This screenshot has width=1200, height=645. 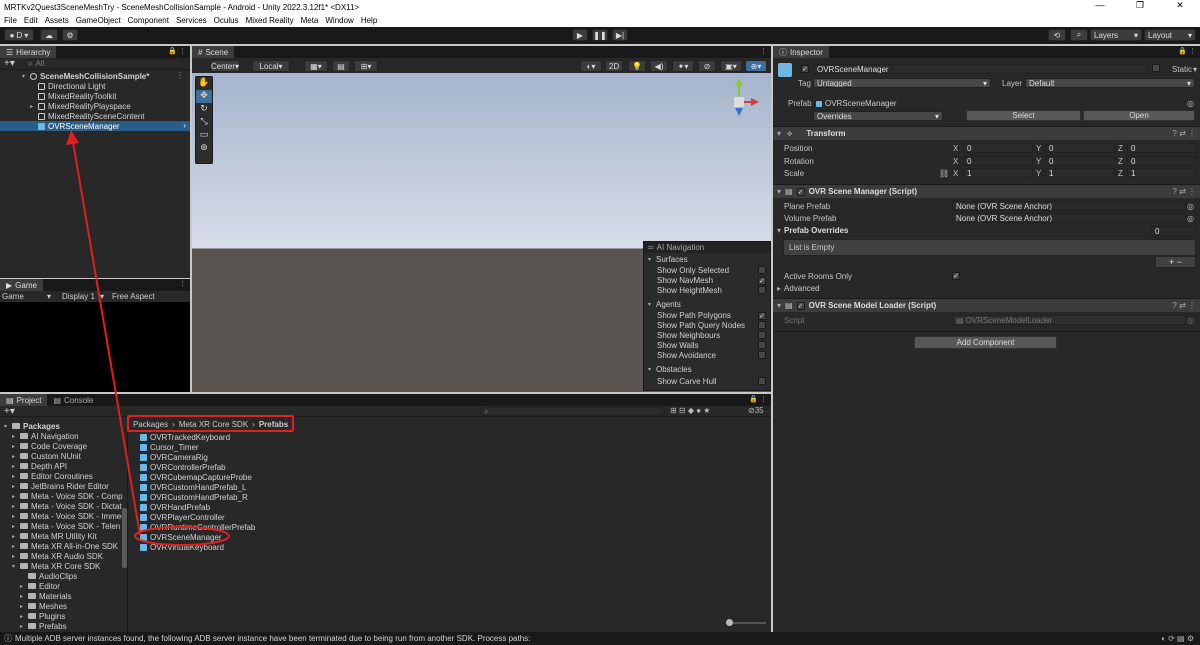 What do you see at coordinates (180, 75) in the screenshot?
I see `scene-menu-icon: ⋮` at bounding box center [180, 75].